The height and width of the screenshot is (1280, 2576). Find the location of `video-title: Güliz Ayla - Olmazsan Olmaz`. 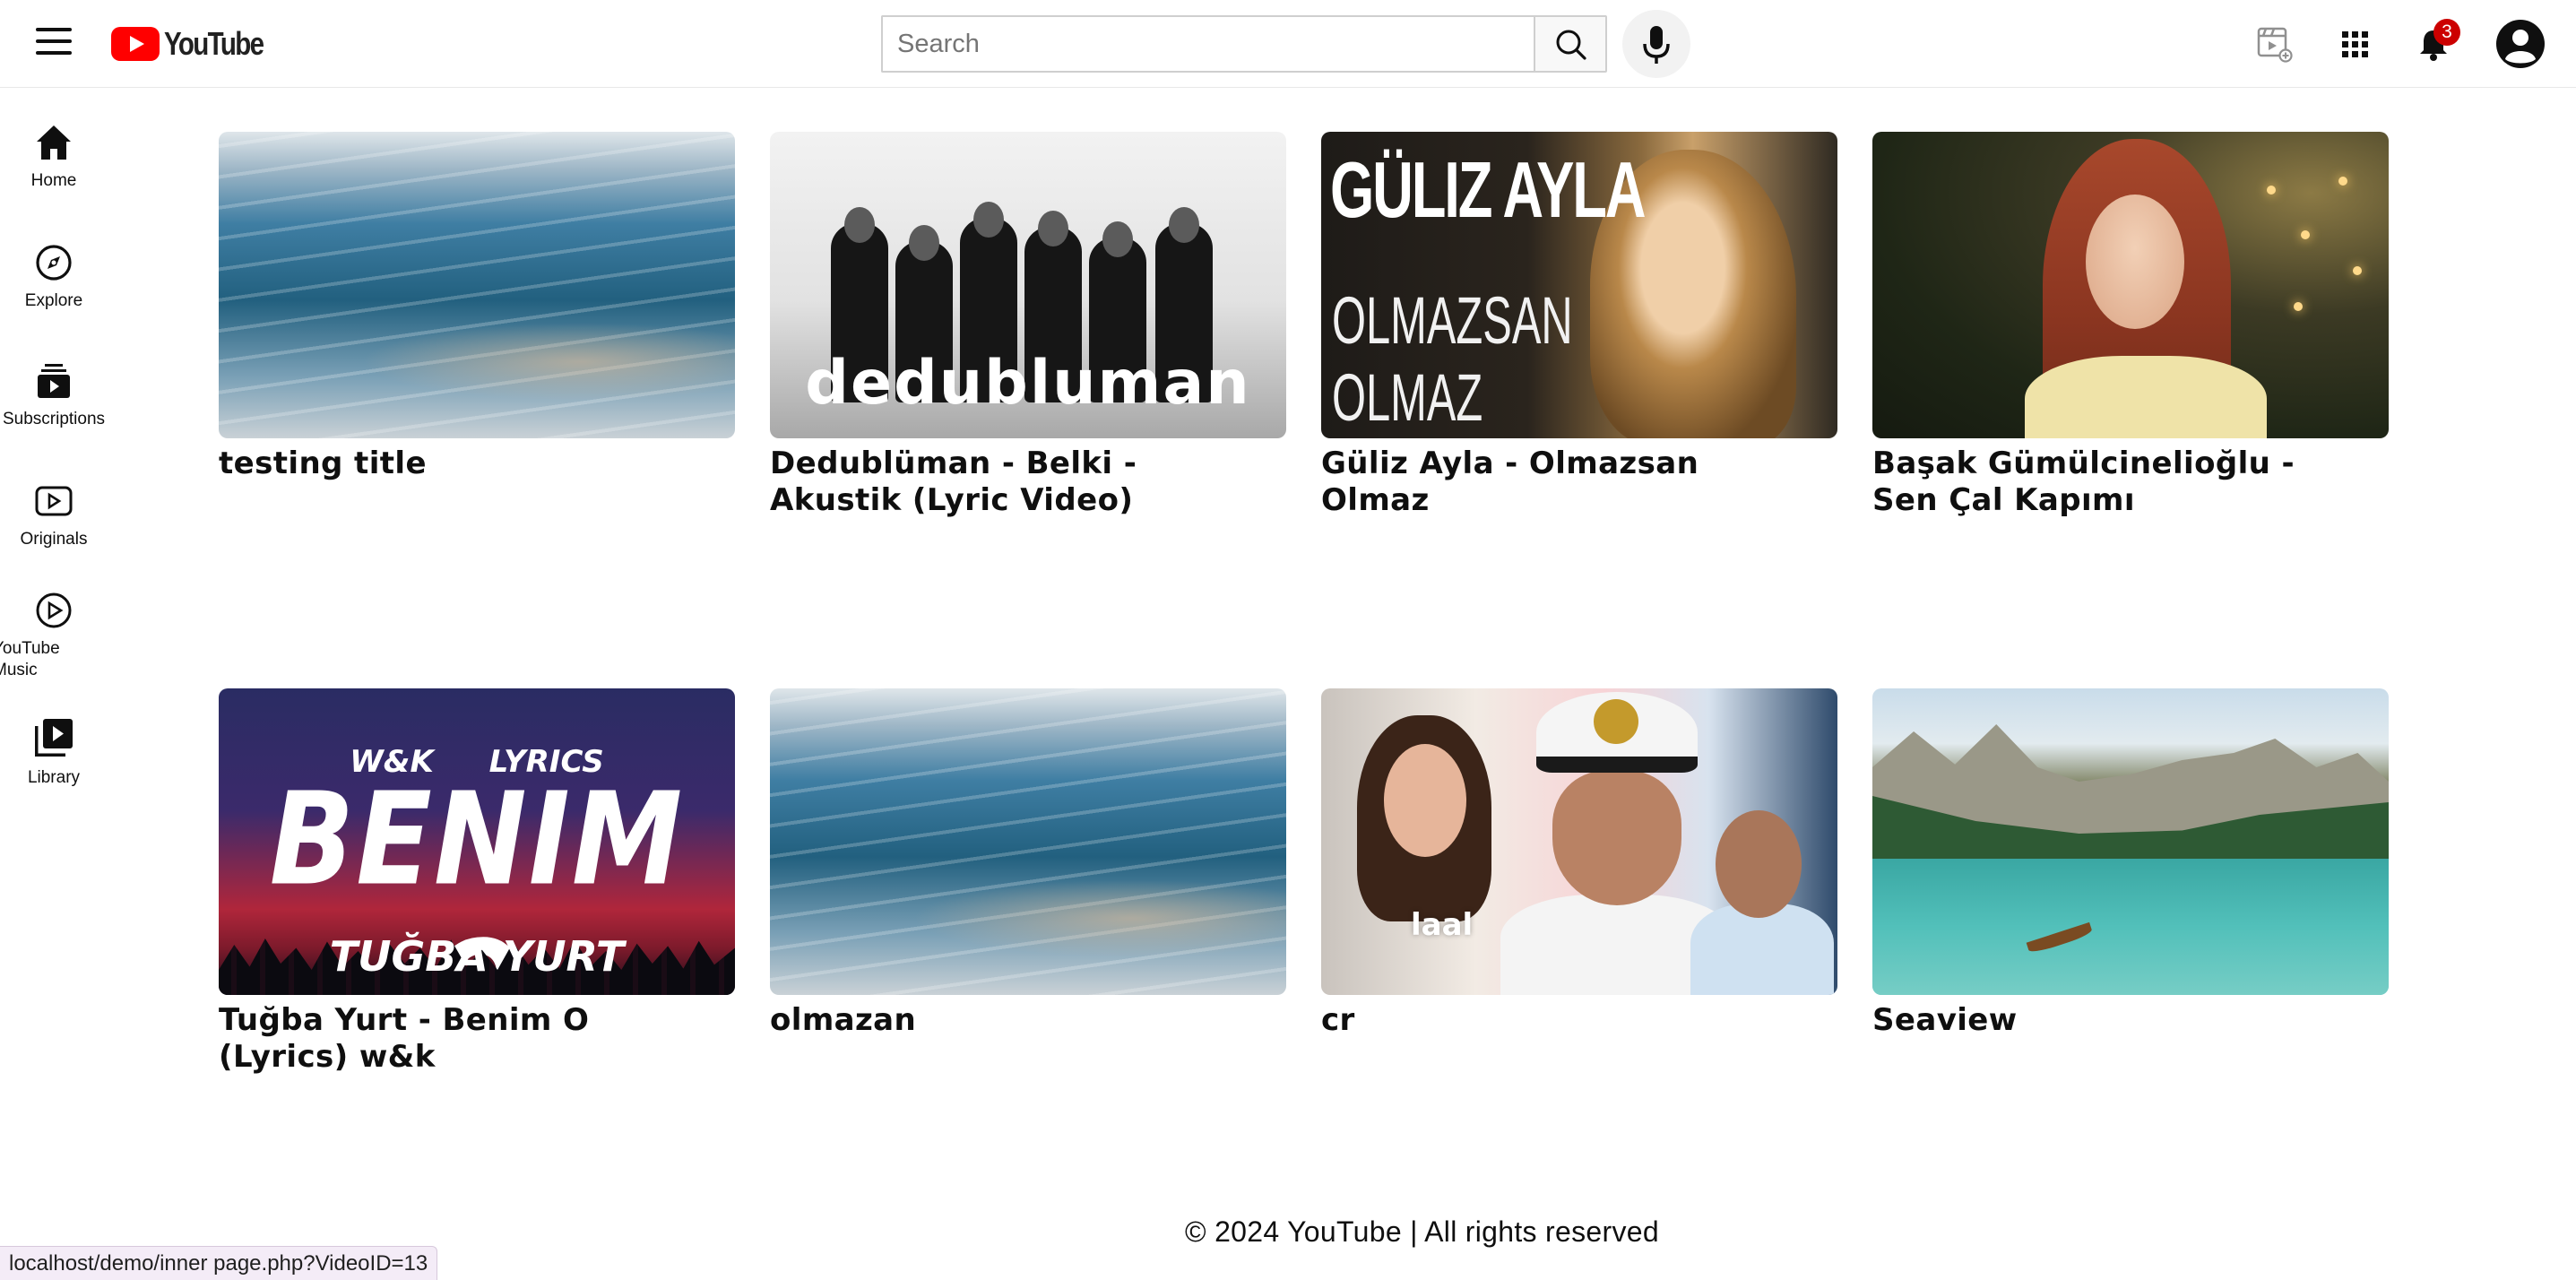

video-title: Güliz Ayla - Olmazsan Olmaz is located at coordinates (1554, 482).